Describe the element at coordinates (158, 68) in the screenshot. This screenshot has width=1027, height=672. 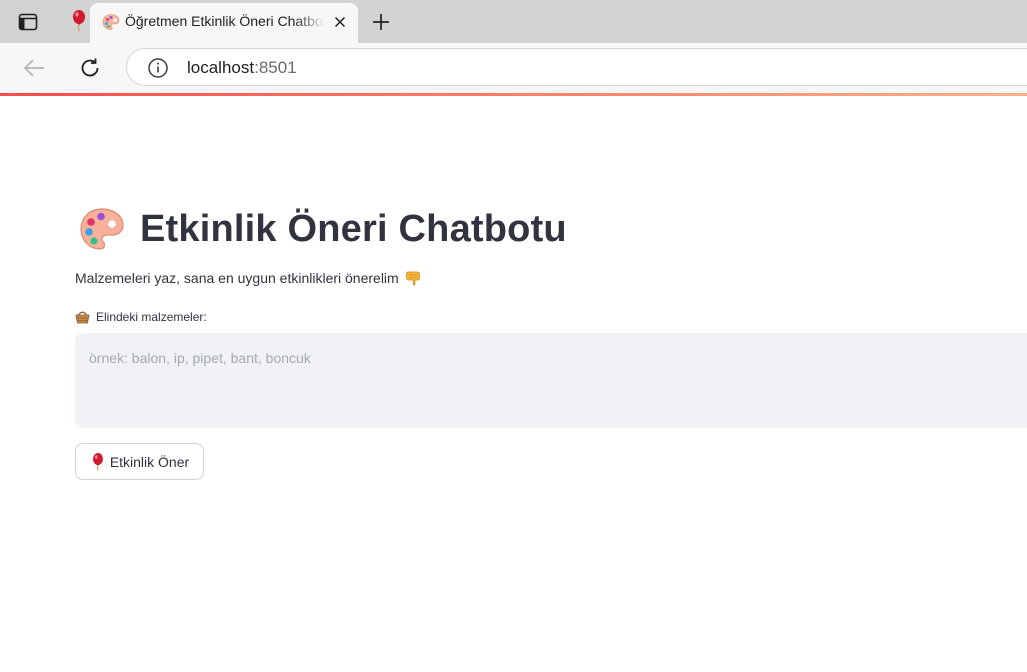
I see `info-icon` at that location.